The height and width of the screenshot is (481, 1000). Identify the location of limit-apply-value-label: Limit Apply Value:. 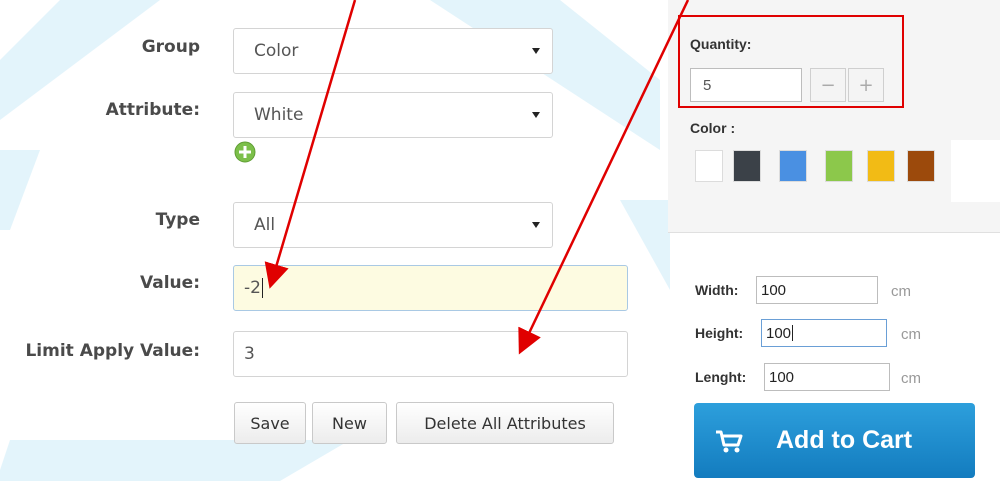
(112, 351).